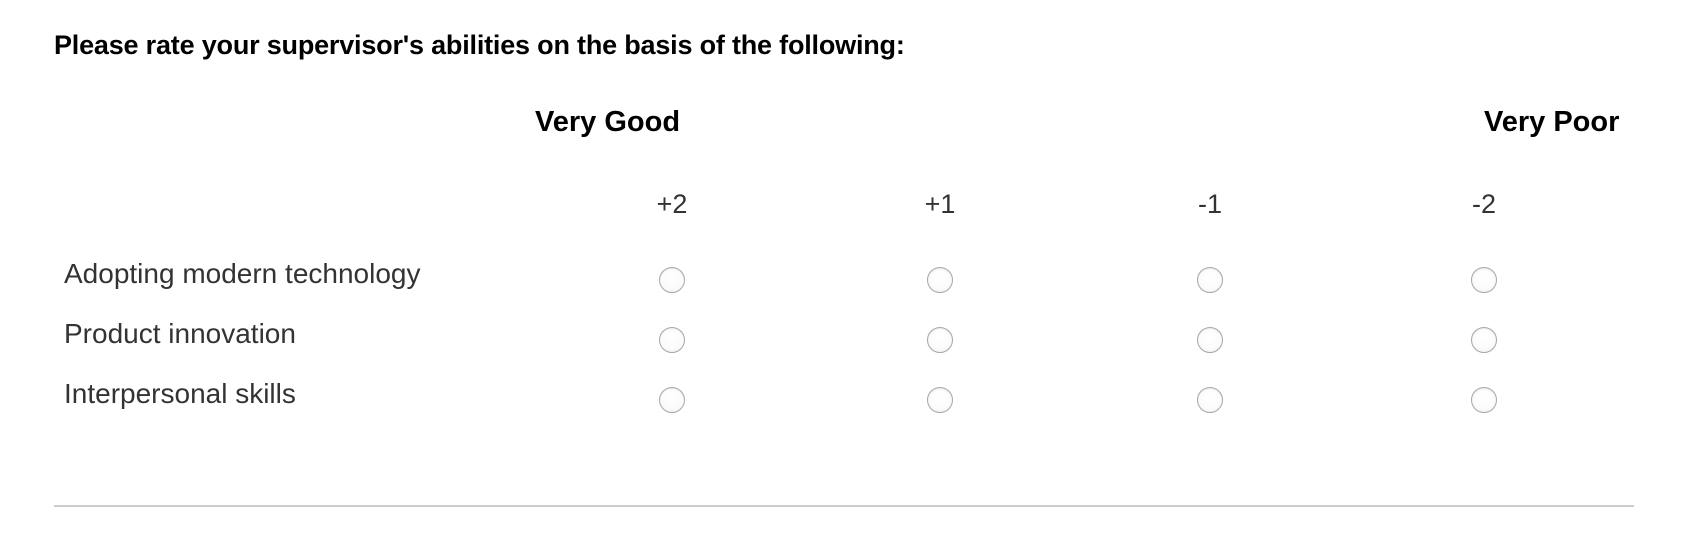 The image size is (1696, 540). Describe the element at coordinates (180, 393) in the screenshot. I see `row-label: Interpersonal skills` at that location.